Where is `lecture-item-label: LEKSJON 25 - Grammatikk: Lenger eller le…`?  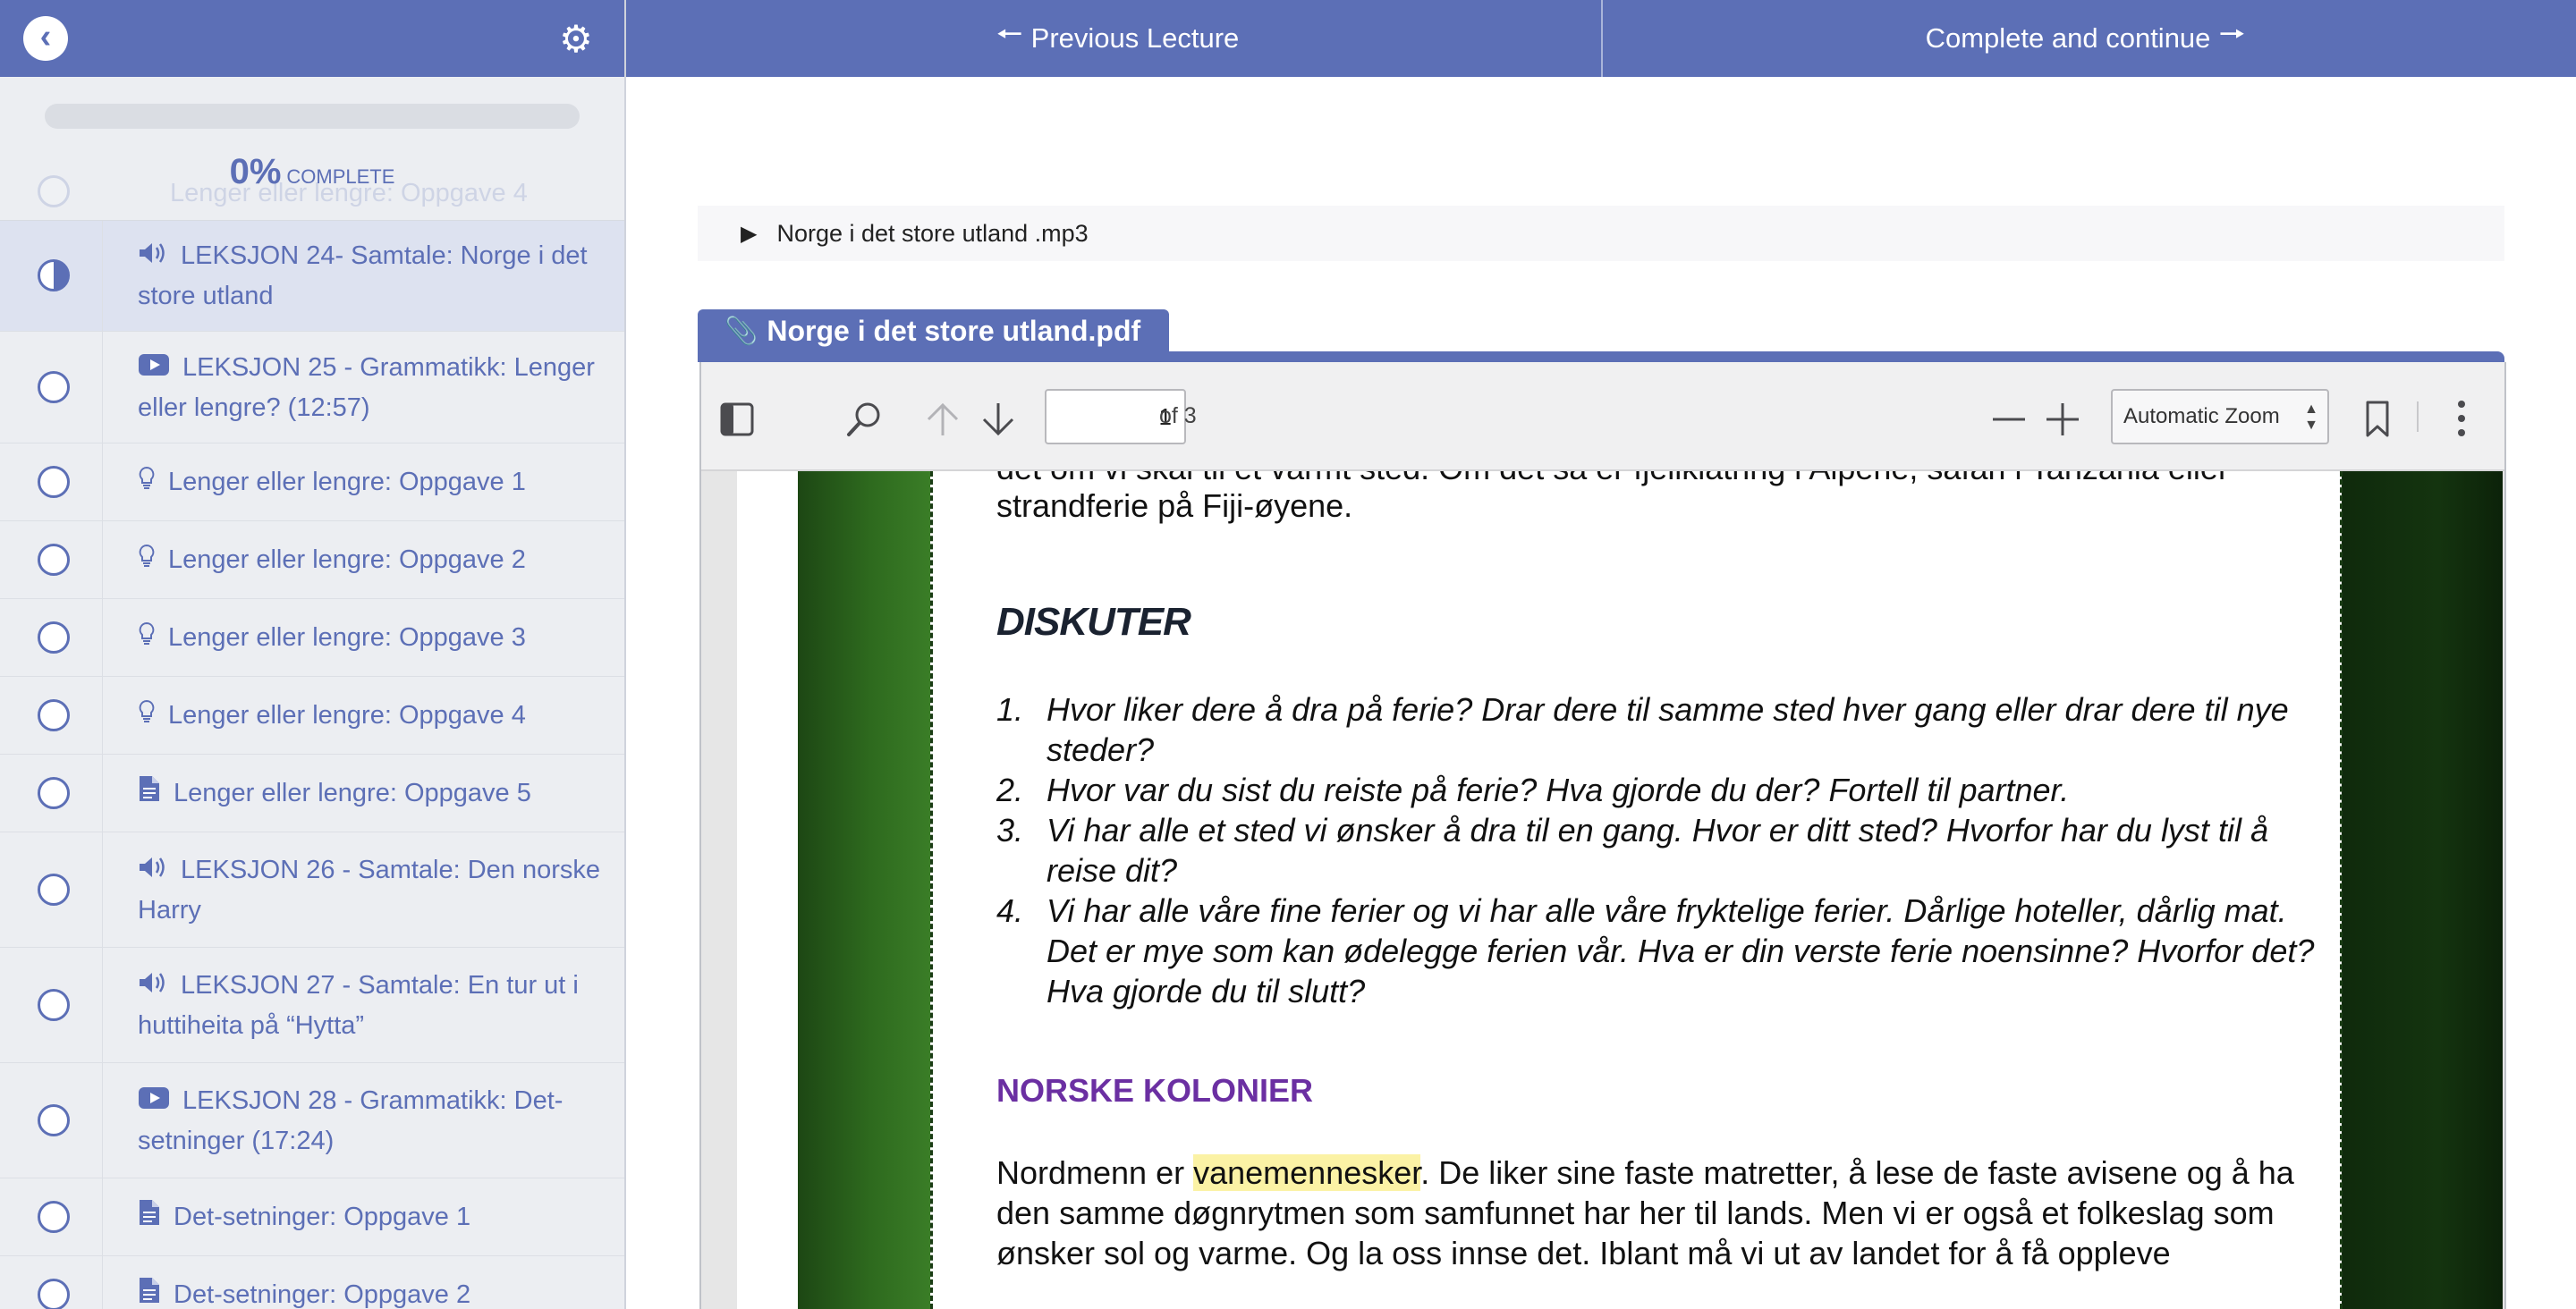
lecture-item-label: LEKSJON 25 - Grammatikk: Lenger eller le… is located at coordinates (366, 388).